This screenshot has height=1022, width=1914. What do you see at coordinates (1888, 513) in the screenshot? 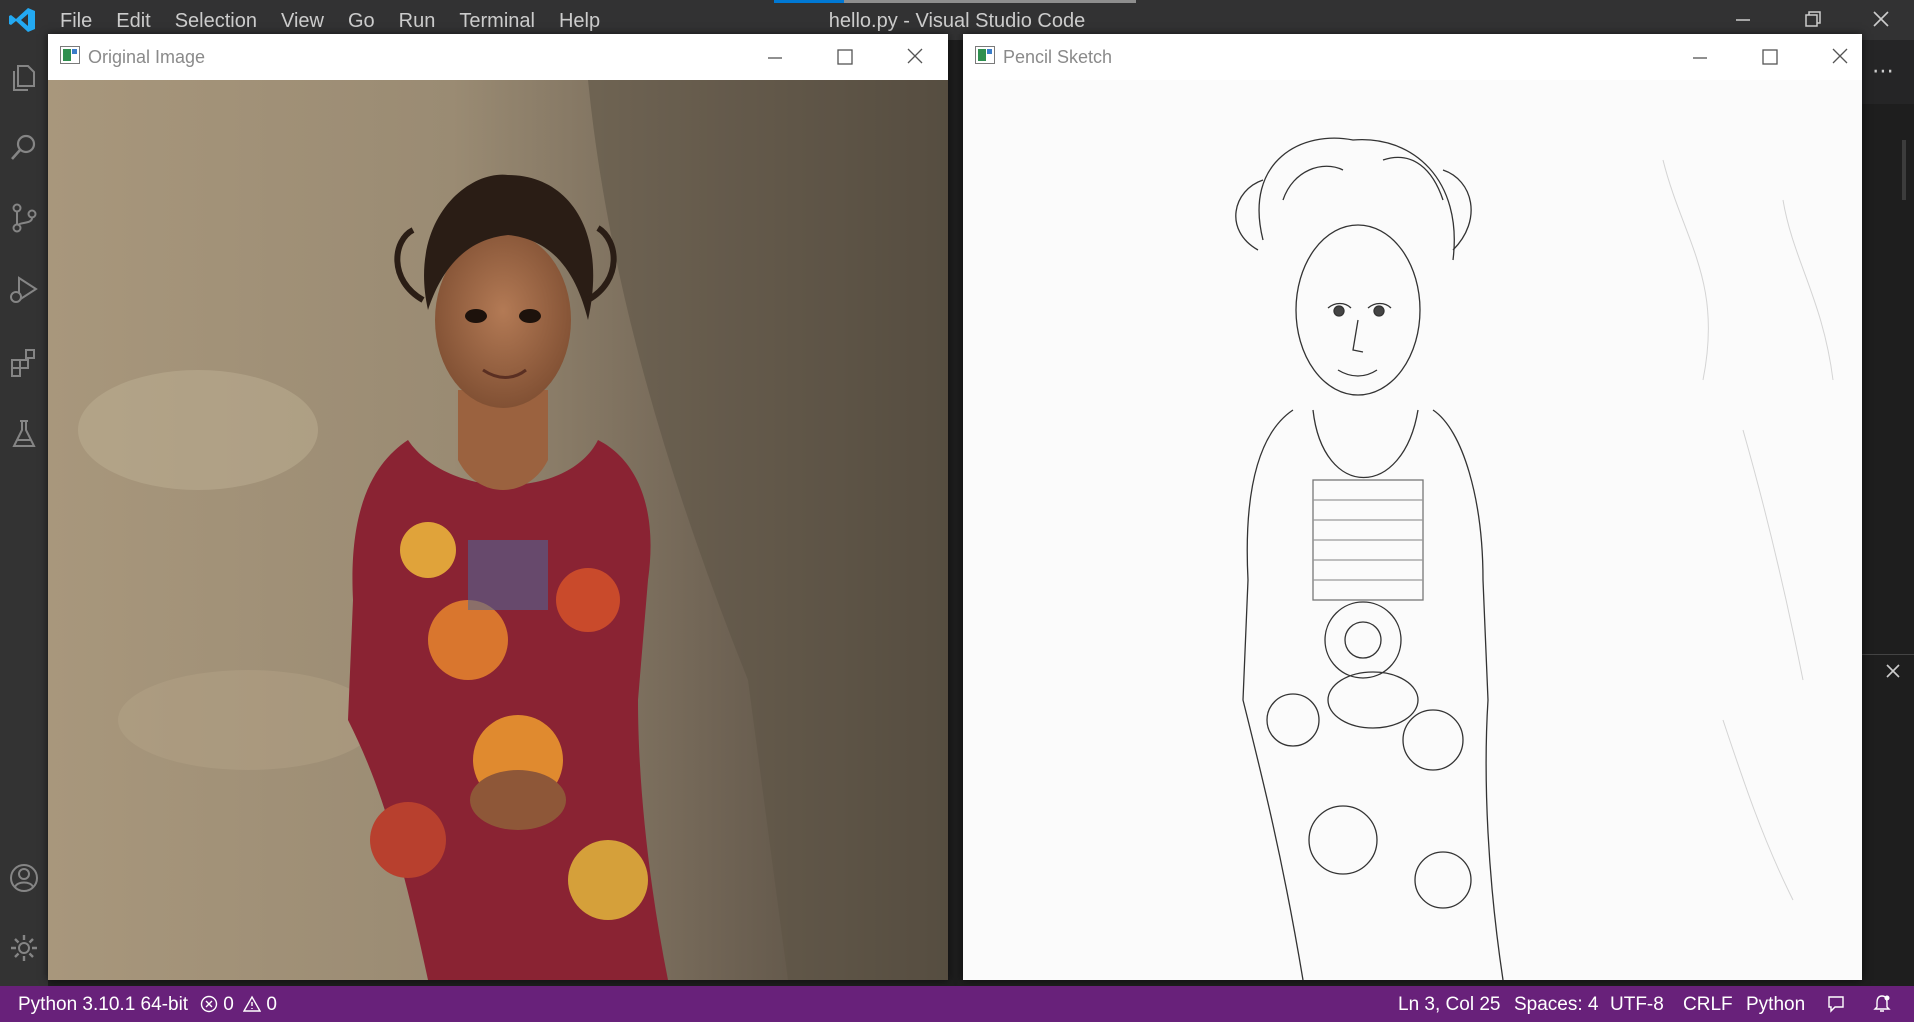
I see `editor-area: ⋯` at bounding box center [1888, 513].